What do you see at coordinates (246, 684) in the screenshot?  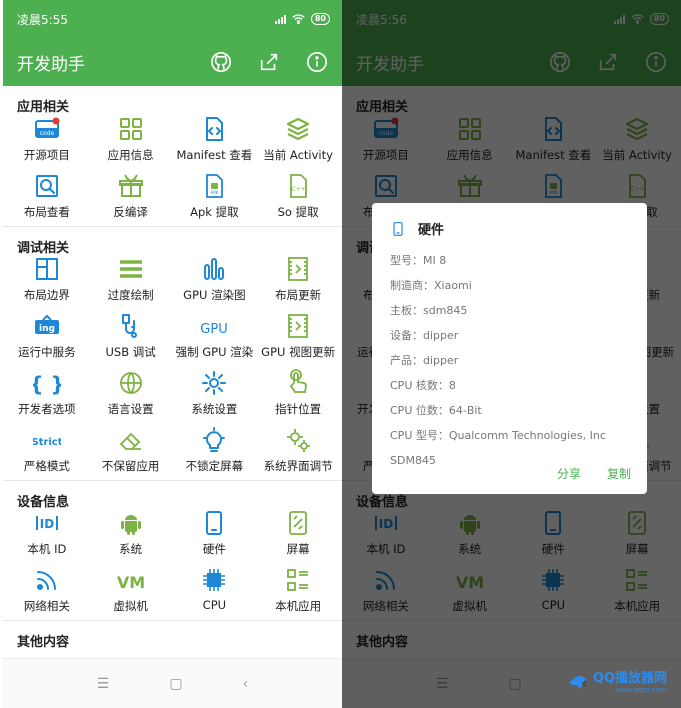 I see `back-icon: ‹` at bounding box center [246, 684].